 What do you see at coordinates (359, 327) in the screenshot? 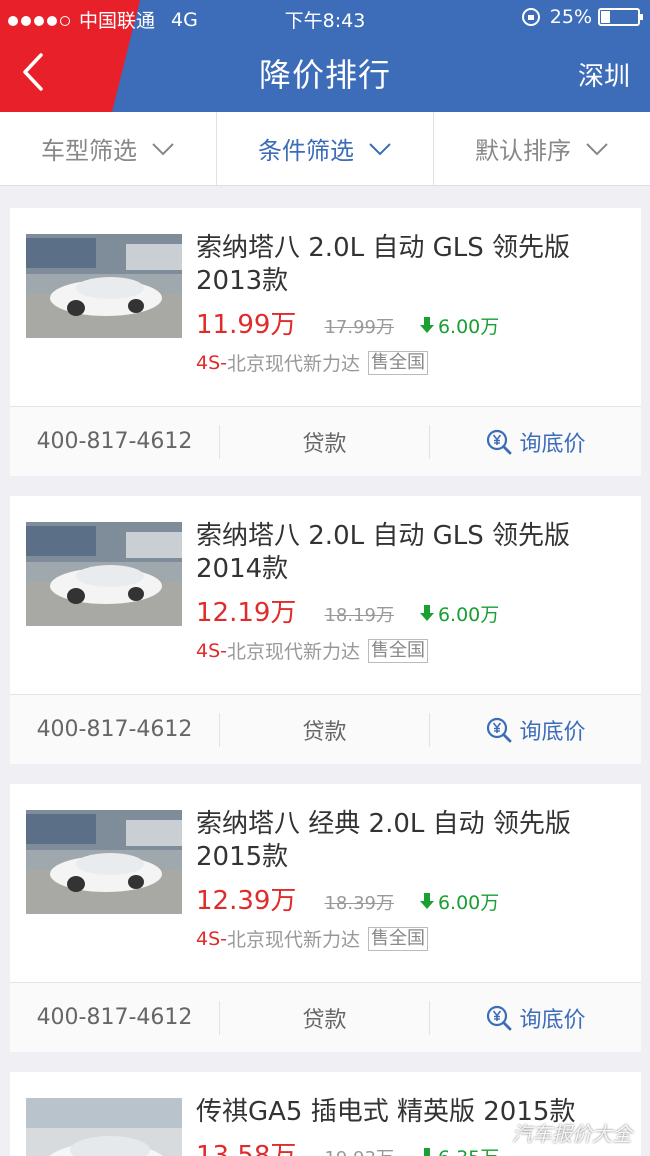
I see `original-price: 17.99万` at bounding box center [359, 327].